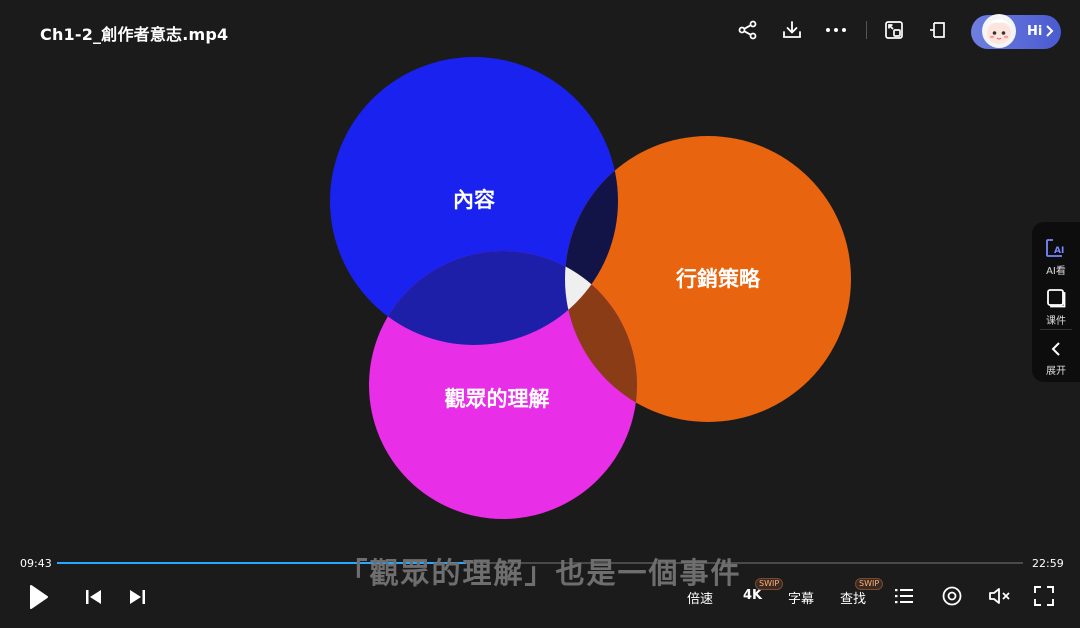 The image size is (1080, 628). Describe the element at coordinates (792, 30) in the screenshot. I see `download-icon` at that location.